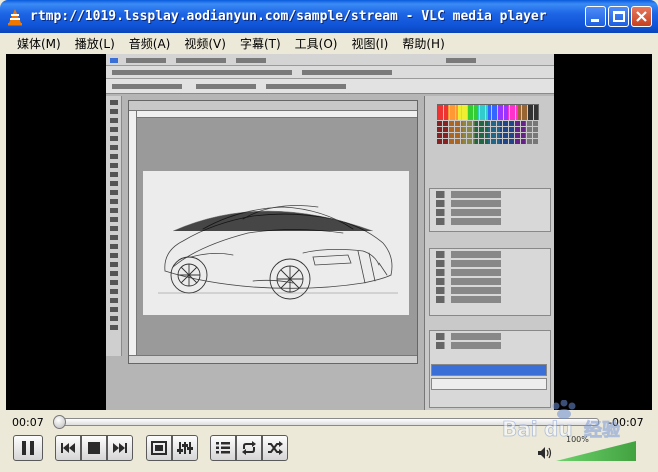  I want to click on playlist-button, so click(223, 448).